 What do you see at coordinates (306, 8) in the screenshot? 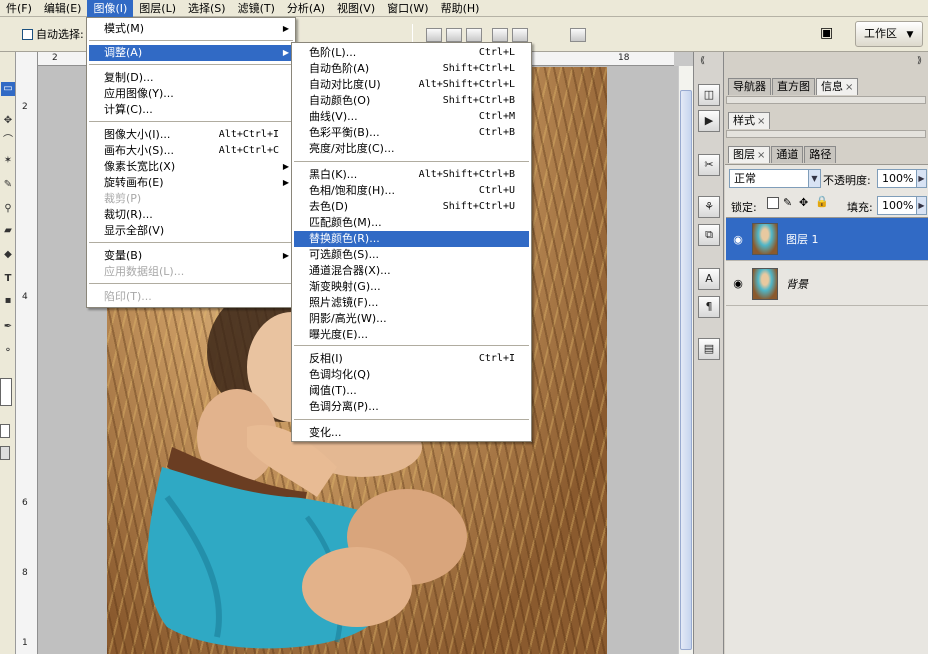
I see `menu-item: 分析(A)` at bounding box center [306, 8].